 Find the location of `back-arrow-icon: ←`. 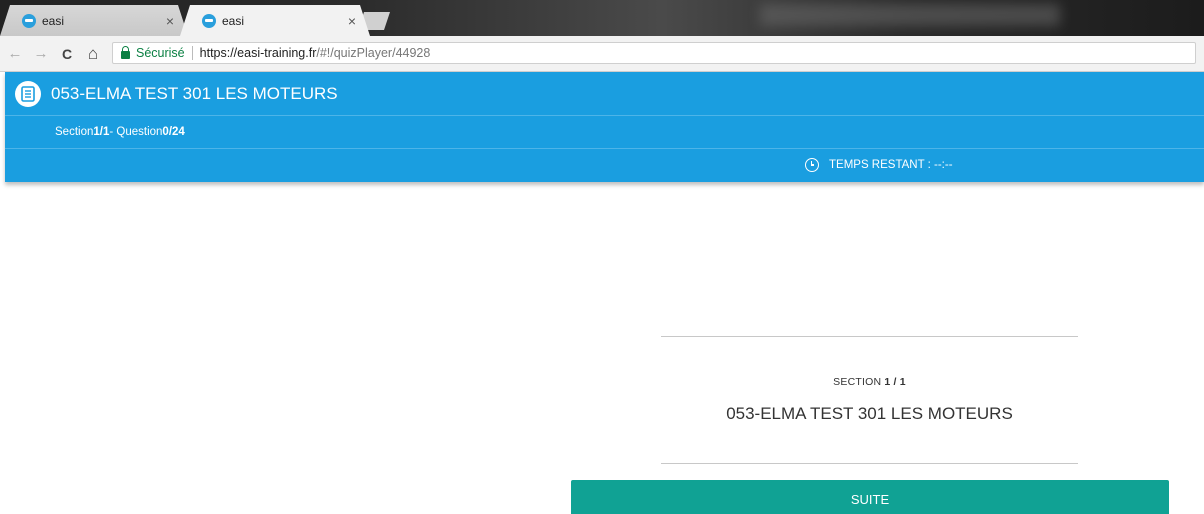

back-arrow-icon: ← is located at coordinates (15, 53).